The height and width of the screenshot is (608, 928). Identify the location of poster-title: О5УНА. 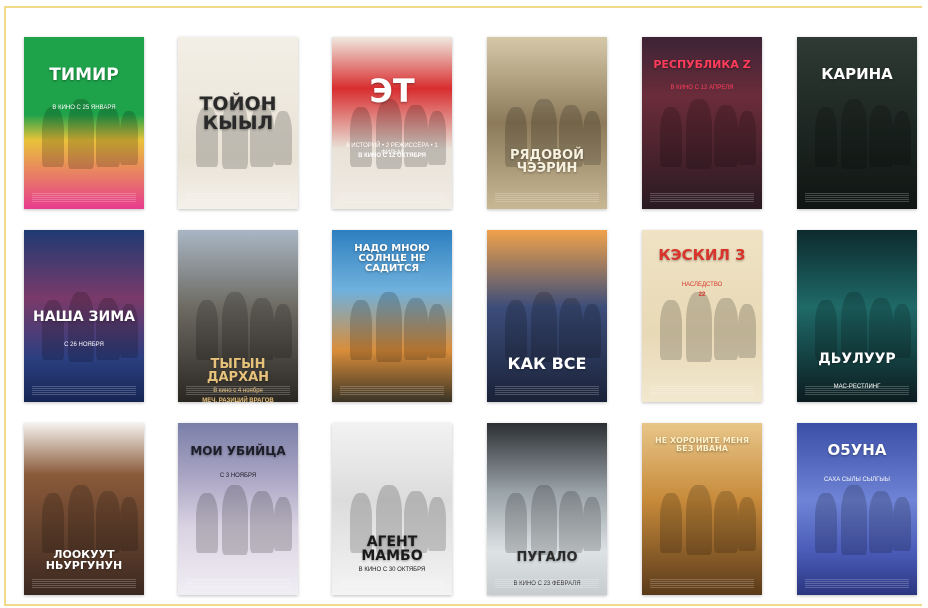
(857, 450).